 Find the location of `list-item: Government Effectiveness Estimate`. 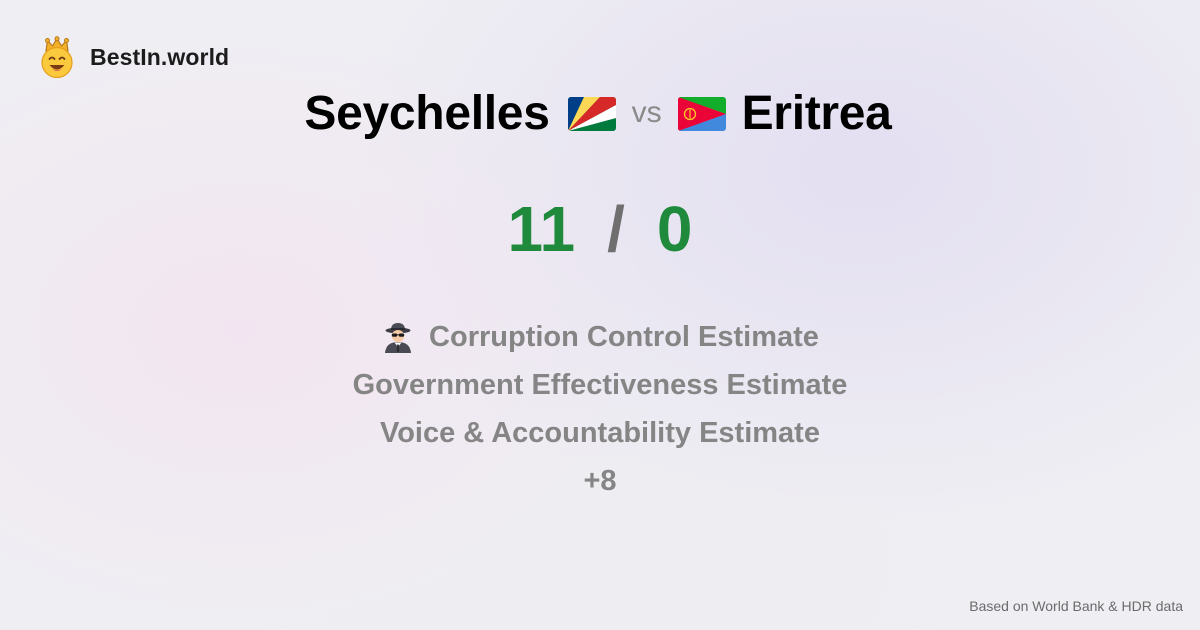

list-item: Government Effectiveness Estimate is located at coordinates (600, 385).